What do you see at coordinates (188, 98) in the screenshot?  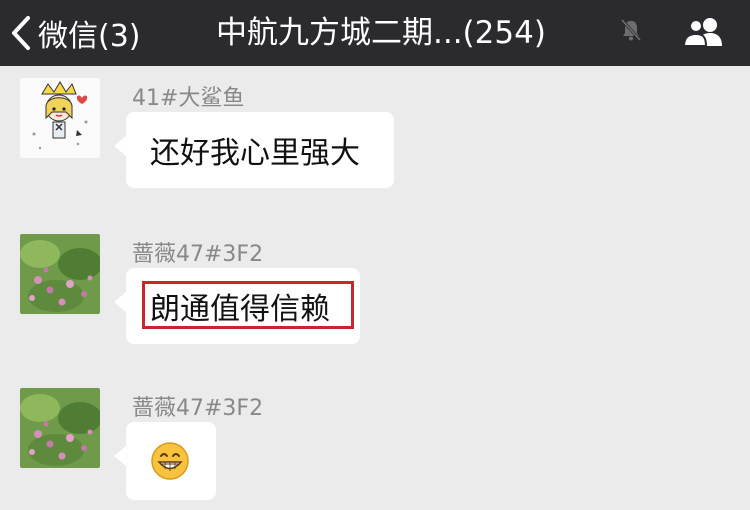 I see `sender-name: 41#大鲨鱼` at bounding box center [188, 98].